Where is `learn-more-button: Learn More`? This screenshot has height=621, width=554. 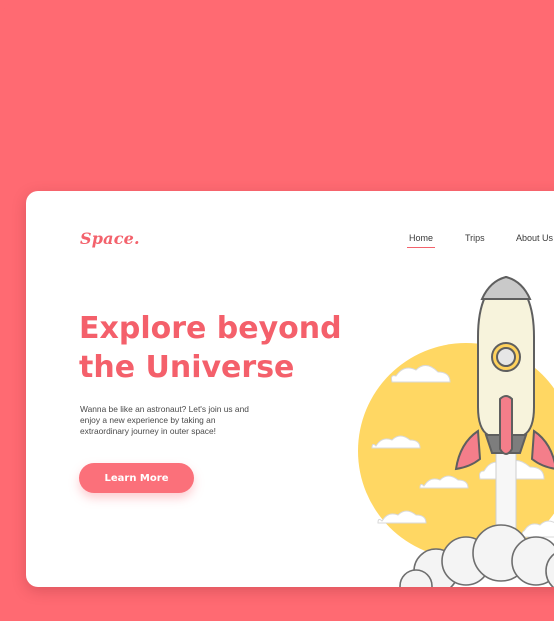
learn-more-button: Learn More is located at coordinates (136, 478).